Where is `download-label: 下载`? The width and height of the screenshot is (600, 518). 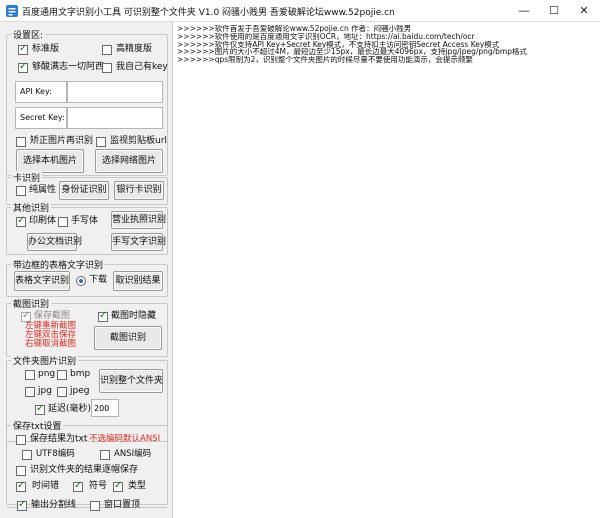 download-label: 下载 is located at coordinates (98, 280).